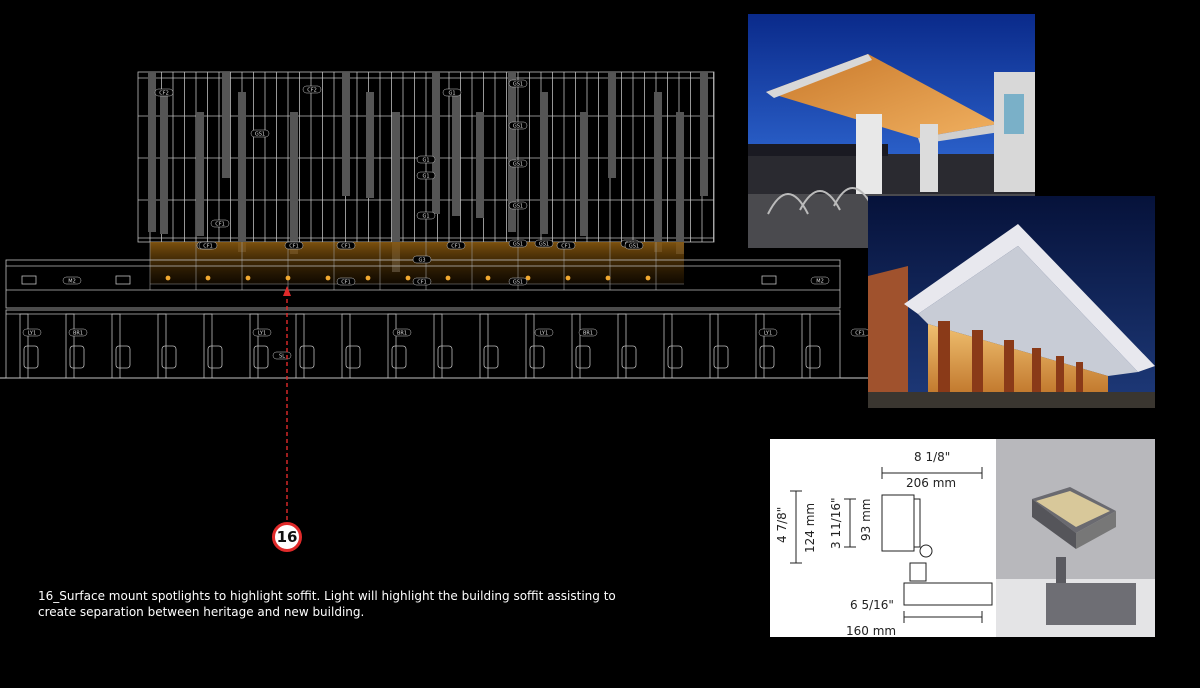 This screenshot has width=1200, height=688. Describe the element at coordinates (932, 457) in the screenshot. I see `width-inch-label: 8 1/8"` at that location.